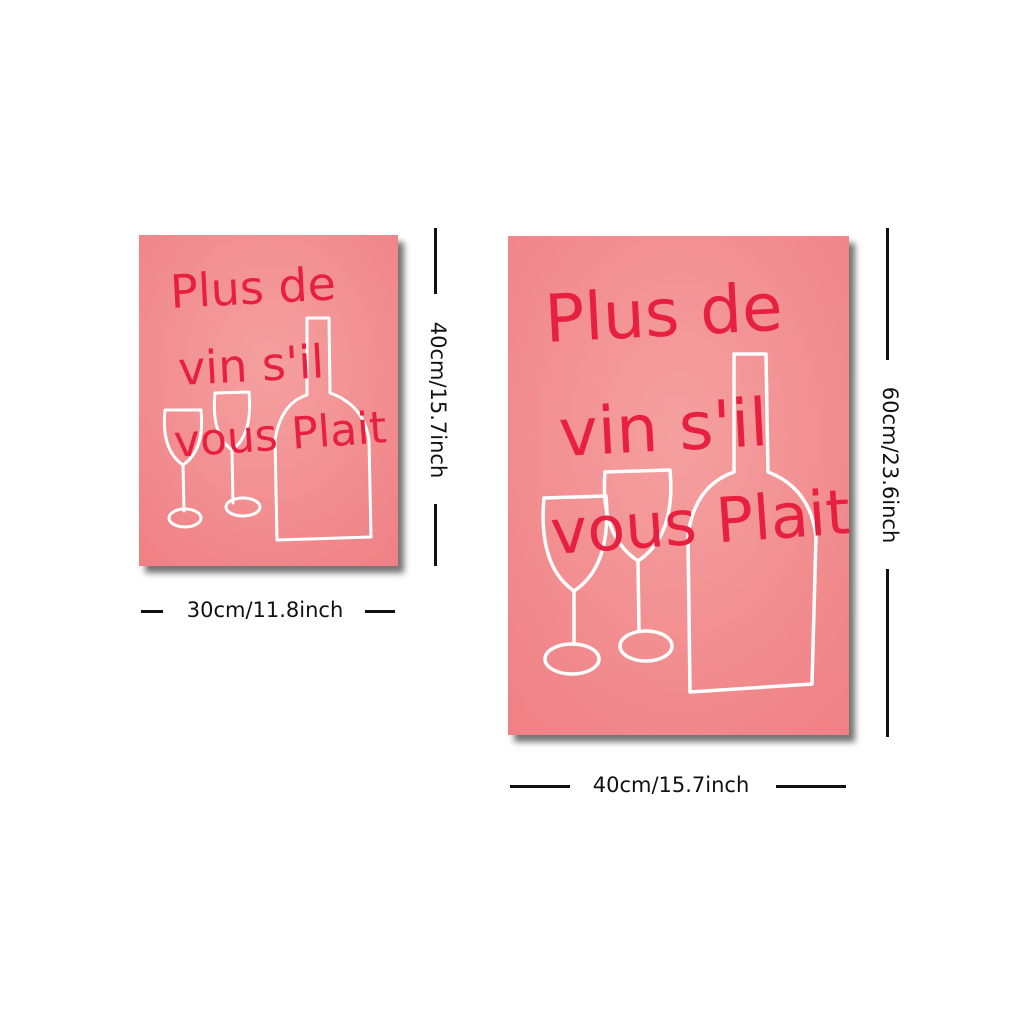 The width and height of the screenshot is (1024, 1024). Describe the element at coordinates (664, 313) in the screenshot. I see `poster-large-line-1: Plus de` at that location.